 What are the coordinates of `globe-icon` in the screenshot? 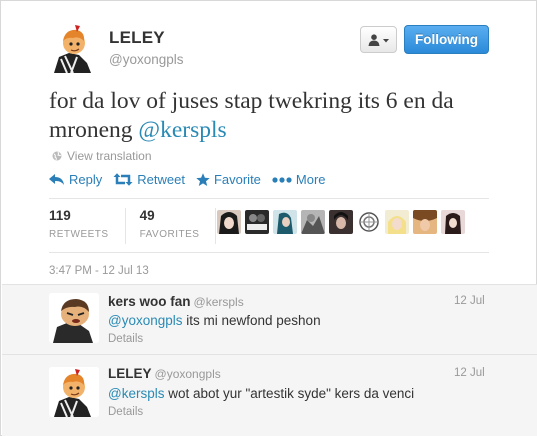 It's located at (57, 156).